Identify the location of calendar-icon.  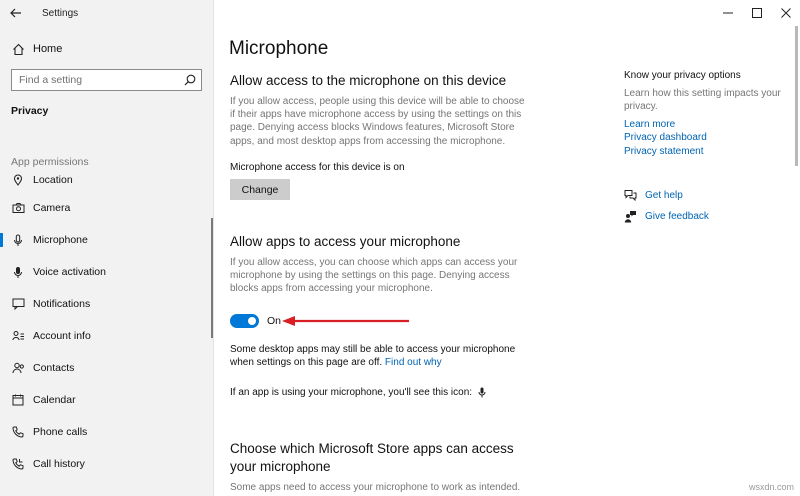
(18, 400).